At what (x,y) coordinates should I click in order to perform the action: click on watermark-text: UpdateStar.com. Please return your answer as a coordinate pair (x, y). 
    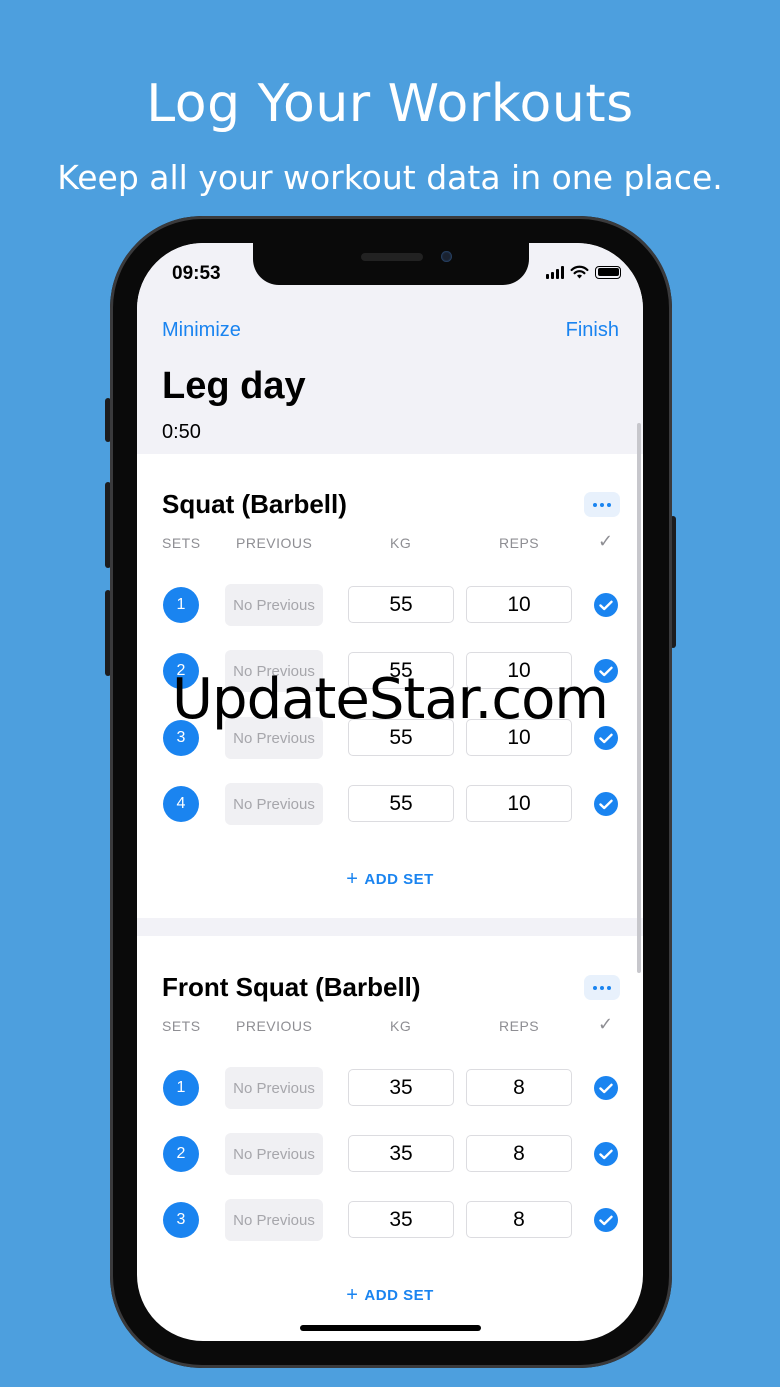
    Looking at the image, I should click on (390, 699).